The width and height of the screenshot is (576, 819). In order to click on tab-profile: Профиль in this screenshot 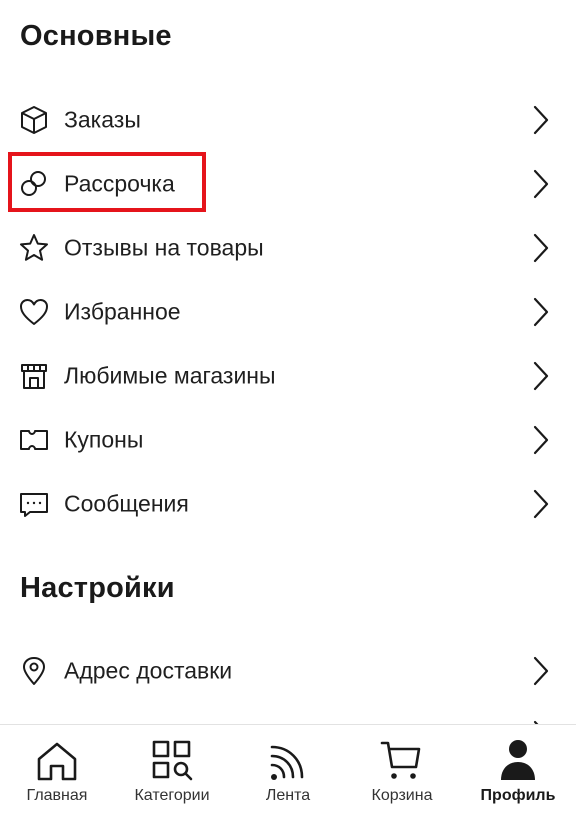, I will do `click(518, 772)`.